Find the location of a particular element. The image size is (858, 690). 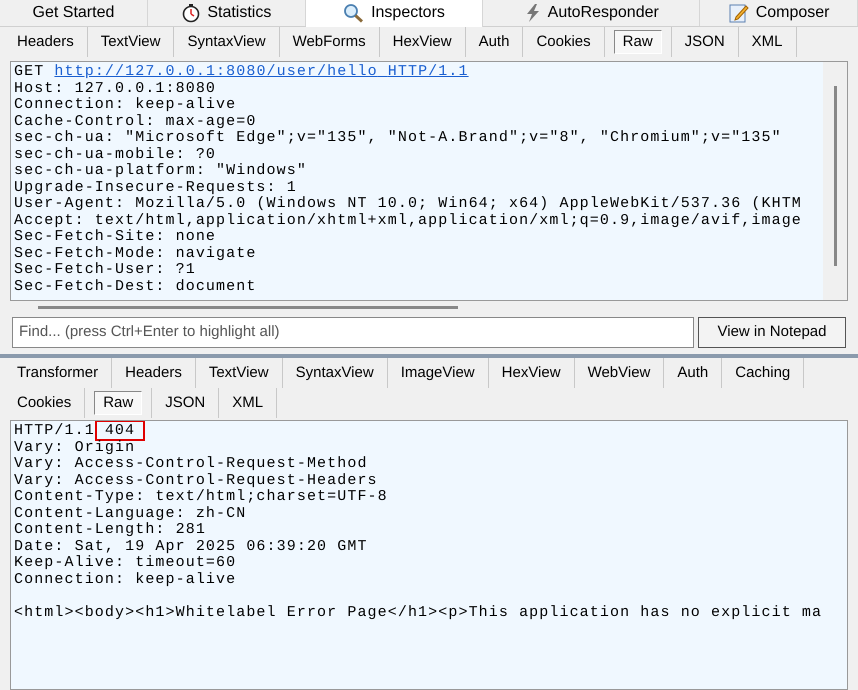

magnifier-icon is located at coordinates (354, 12).